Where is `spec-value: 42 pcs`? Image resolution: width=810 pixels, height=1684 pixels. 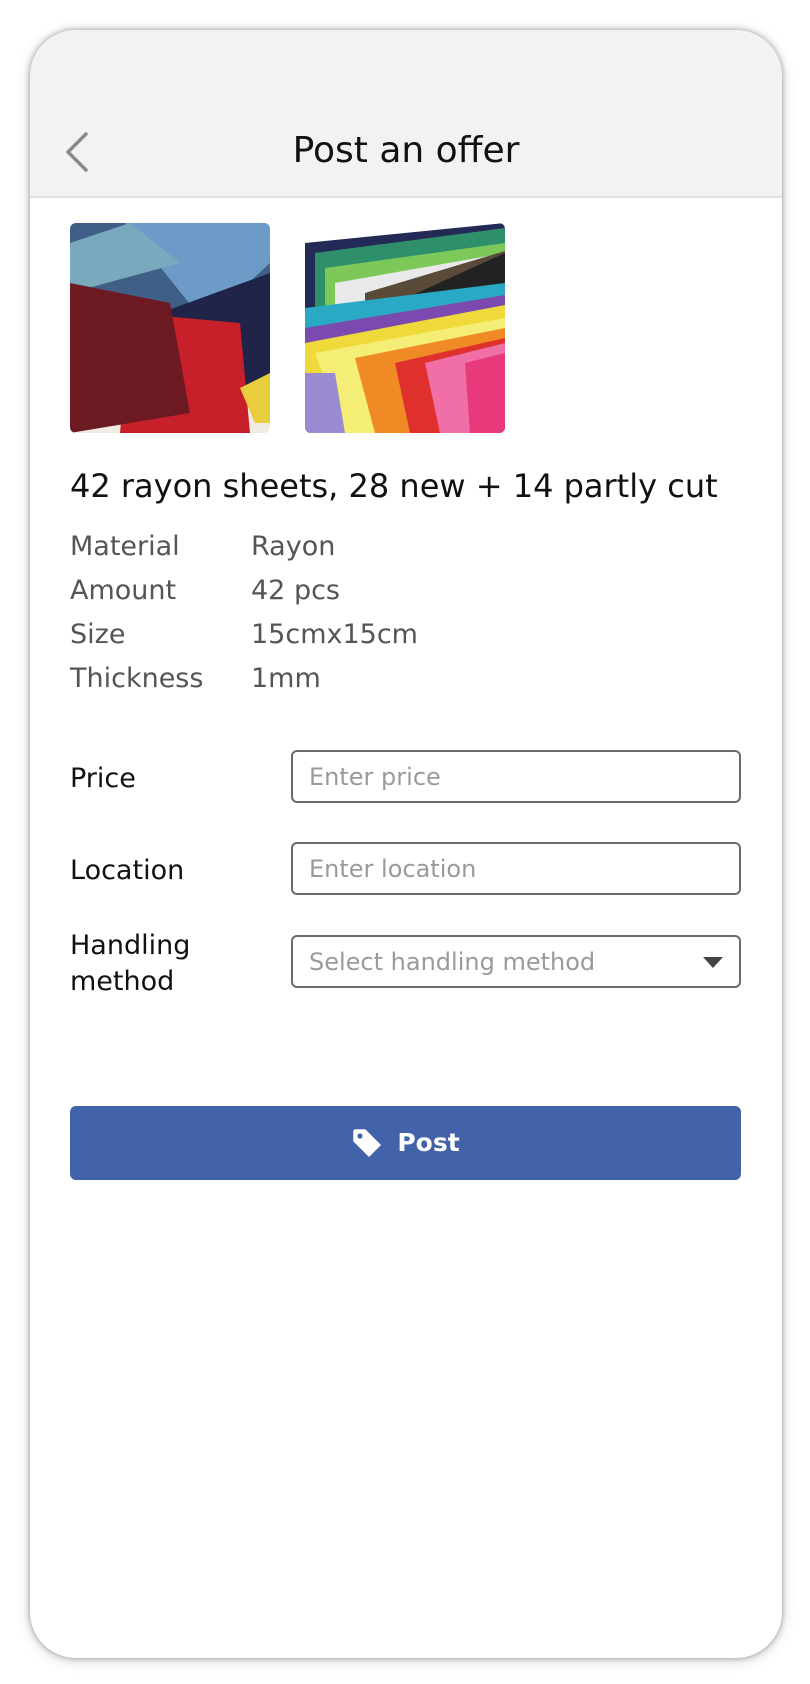 spec-value: 42 pcs is located at coordinates (295, 590).